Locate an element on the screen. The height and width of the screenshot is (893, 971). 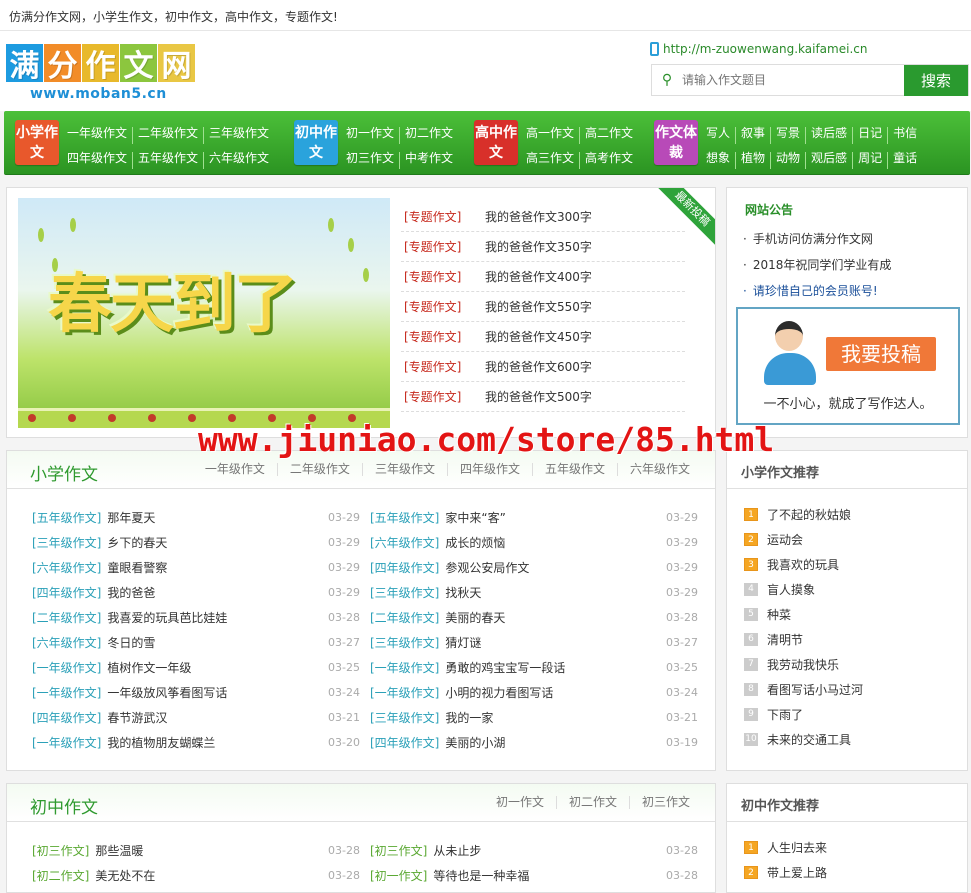
nav-link: 动物 is located at coordinates (787, 160).